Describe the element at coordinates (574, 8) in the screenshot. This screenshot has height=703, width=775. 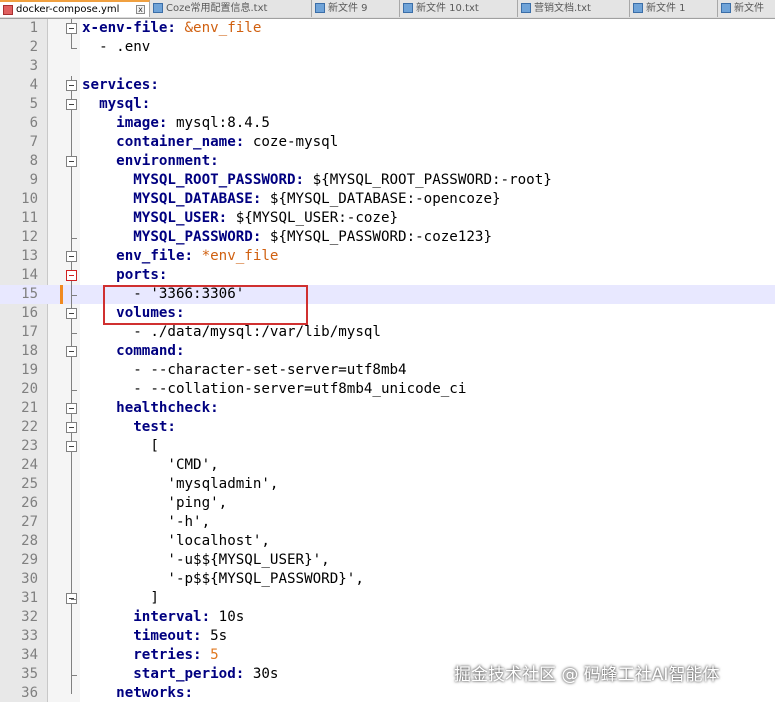
I see `tab-4: 营销文档.txt` at that location.